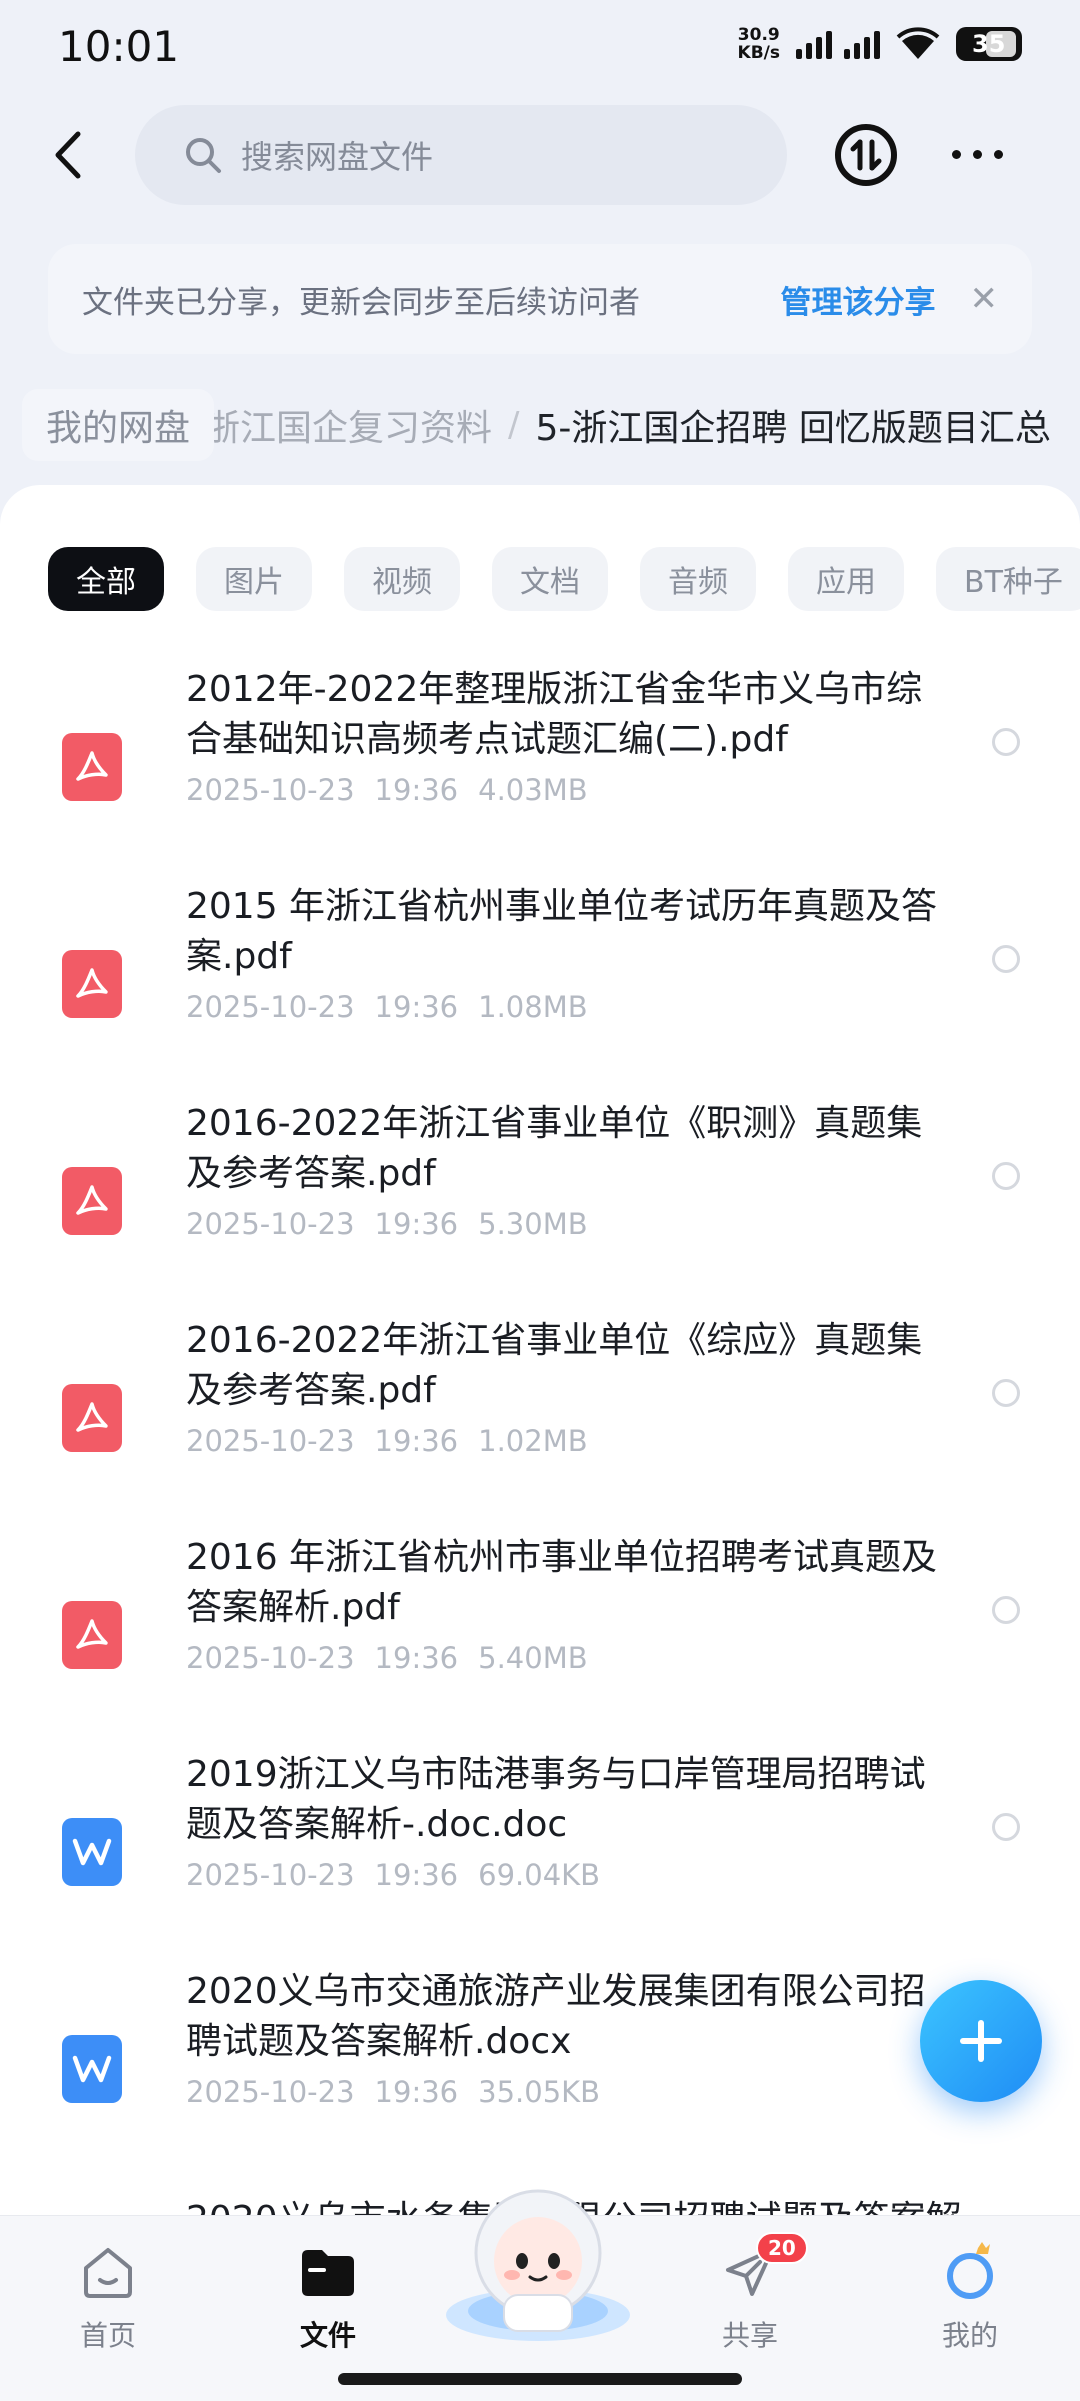 The image size is (1080, 2401). I want to click on file-name: 2016 年浙江省杭州市事业单位招聘考试真题及答案解析.pdf, so click(562, 1582).